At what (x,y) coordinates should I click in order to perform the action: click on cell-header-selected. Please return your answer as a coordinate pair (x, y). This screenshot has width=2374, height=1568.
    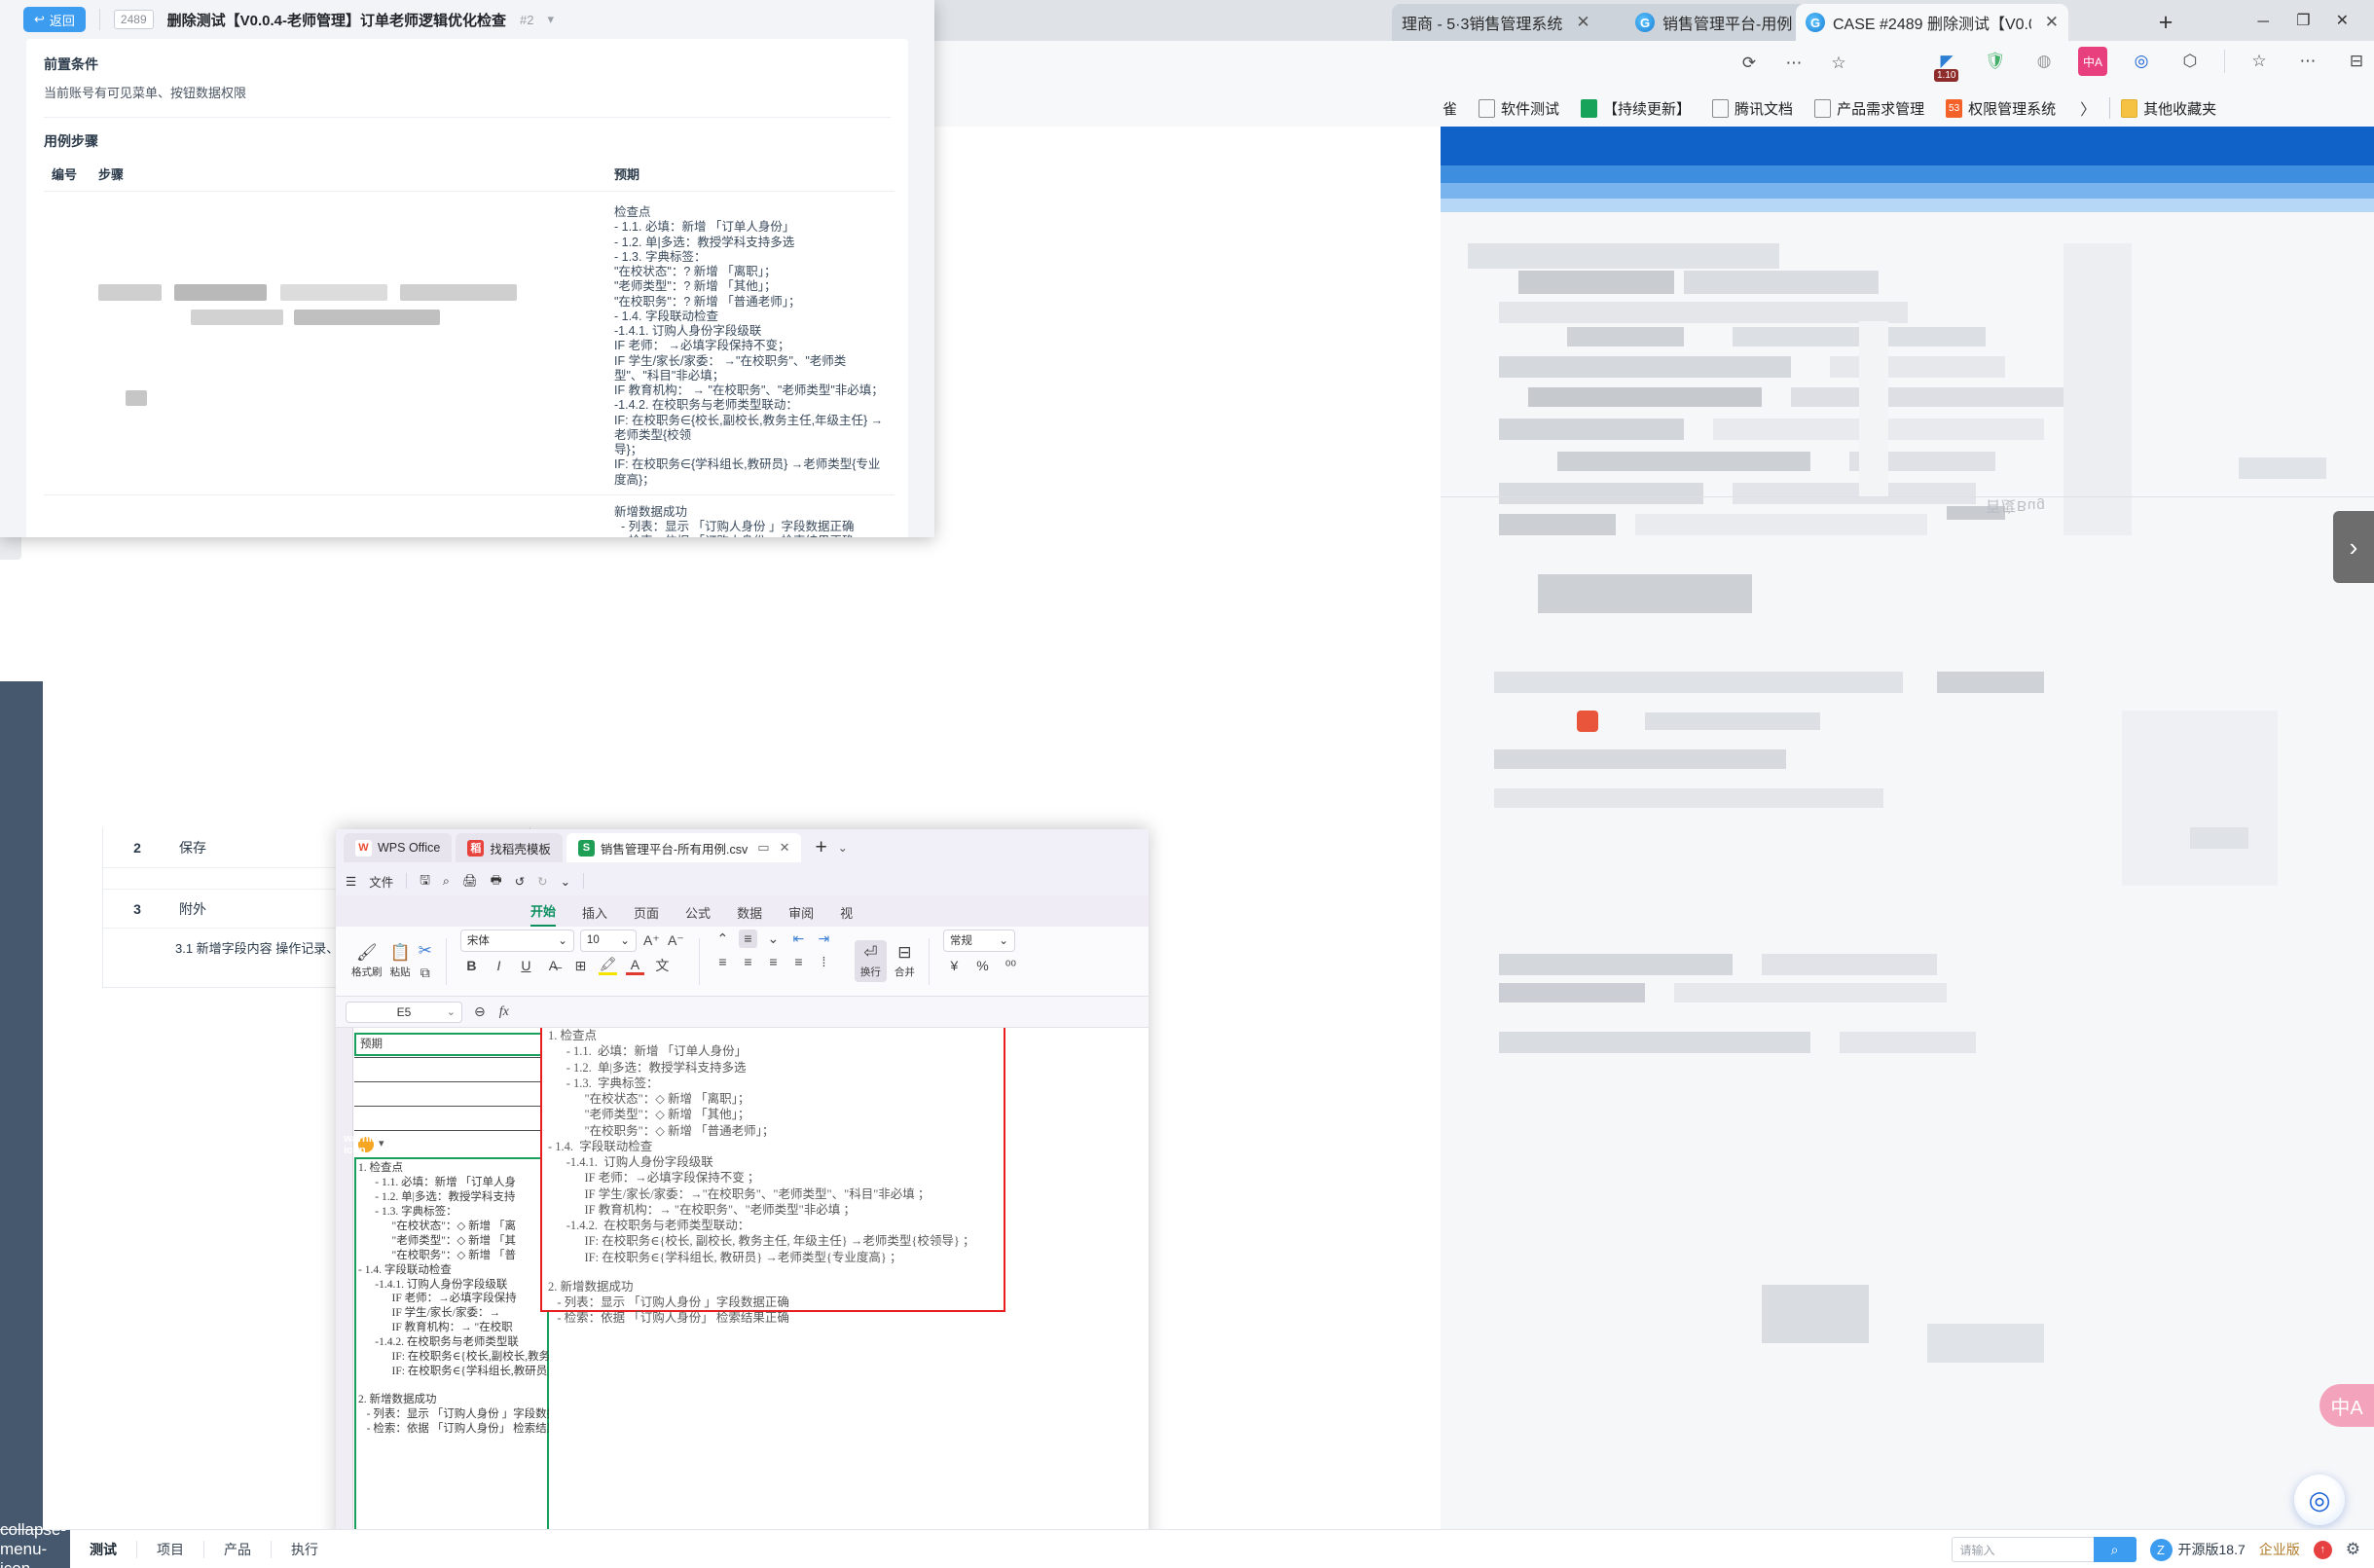
    Looking at the image, I should click on (451, 1044).